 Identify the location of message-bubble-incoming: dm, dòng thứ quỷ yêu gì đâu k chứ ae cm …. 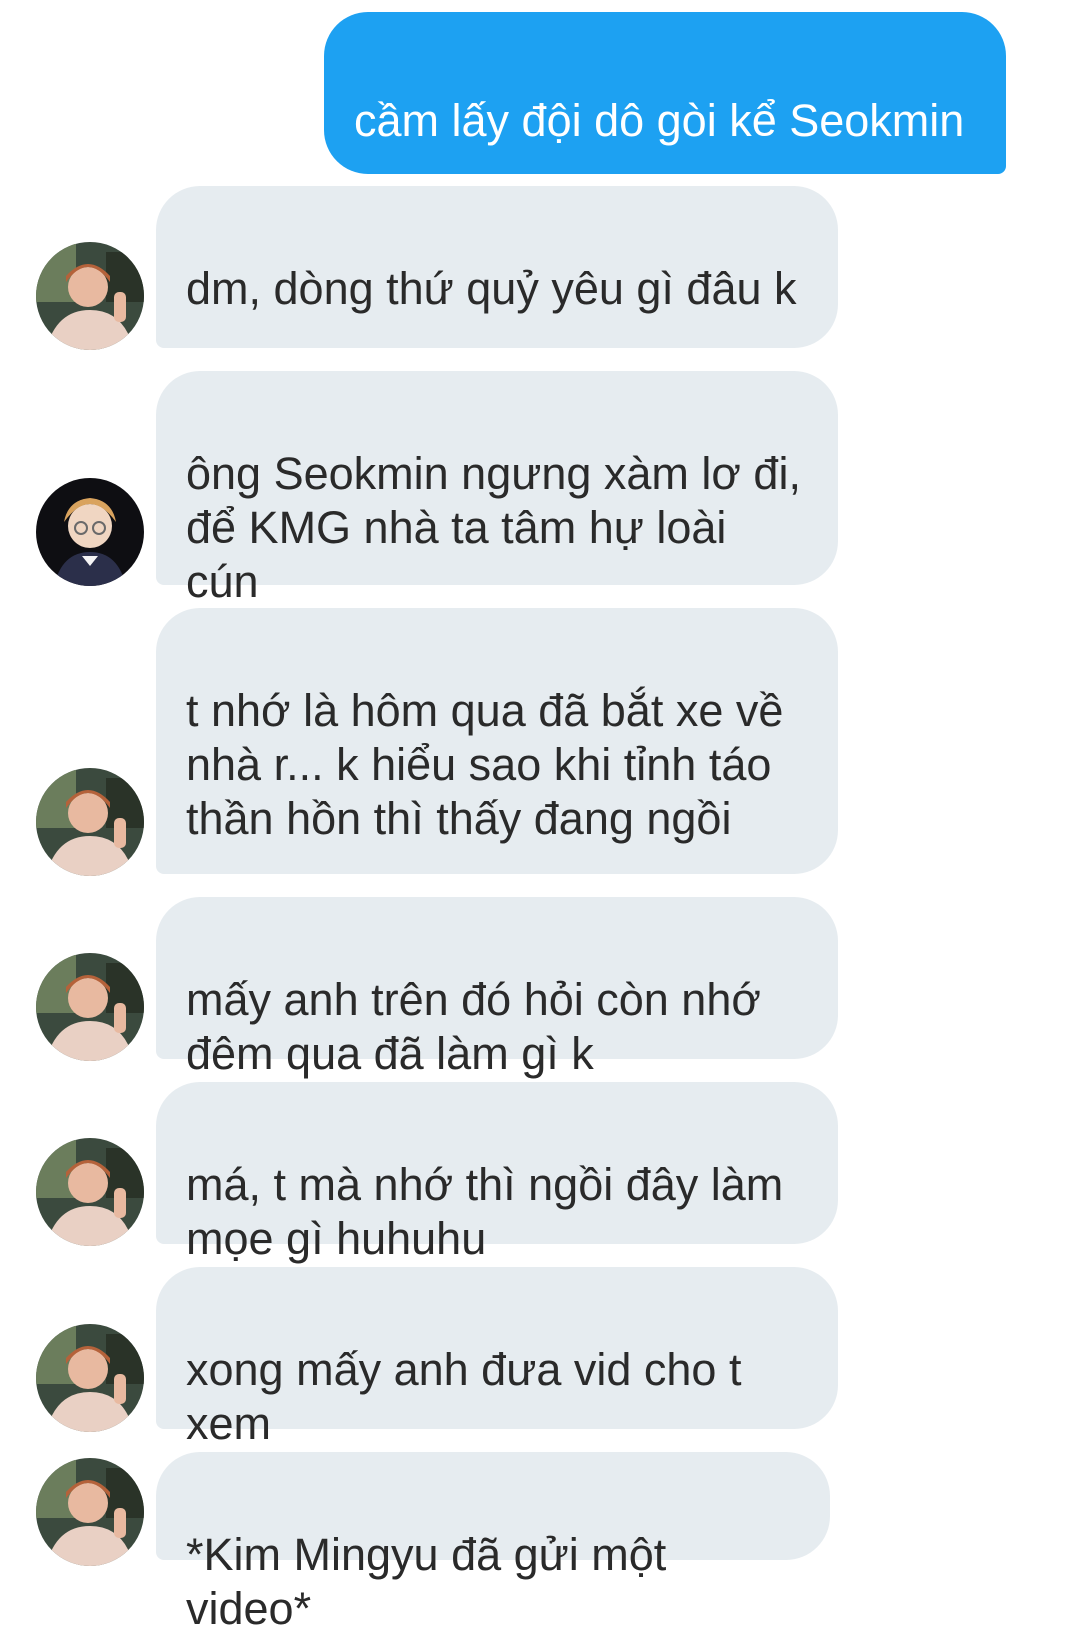
(497, 324).